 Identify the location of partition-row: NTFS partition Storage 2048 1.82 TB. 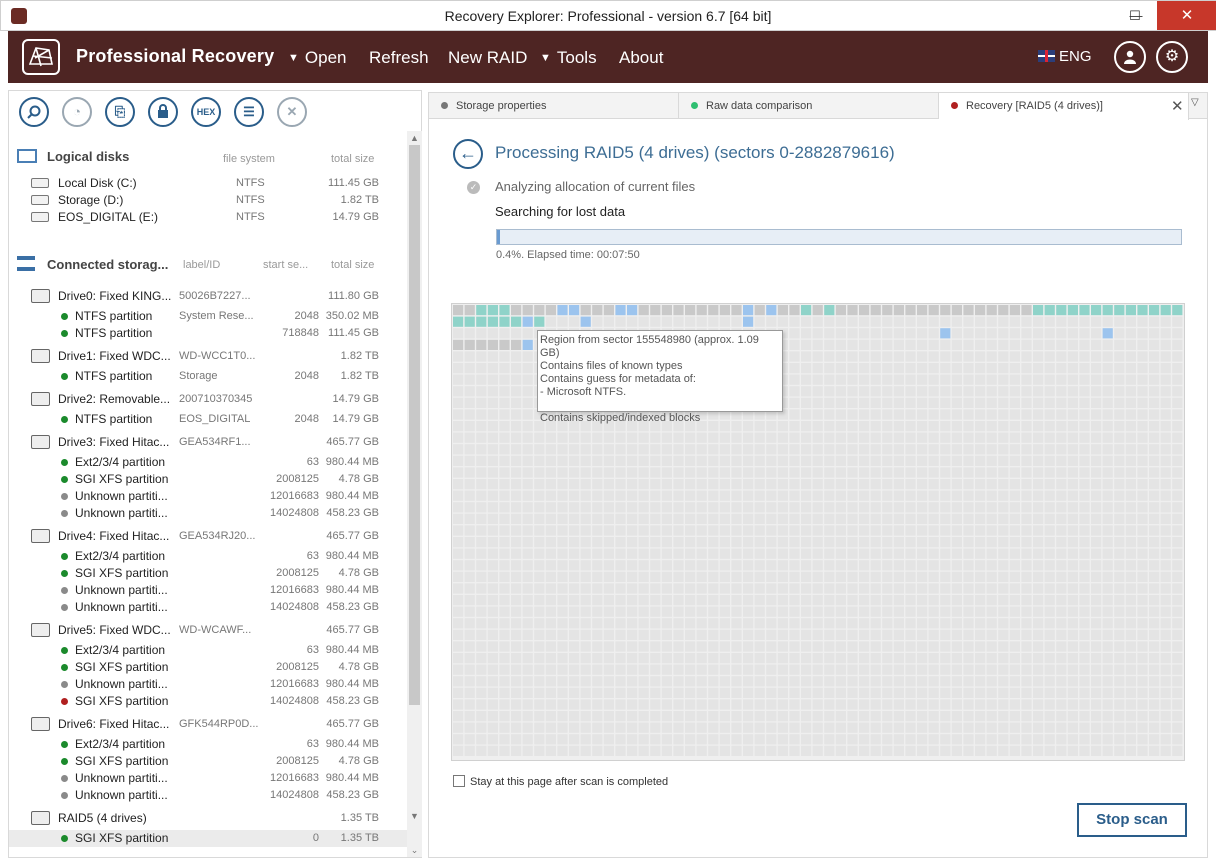
(209, 376).